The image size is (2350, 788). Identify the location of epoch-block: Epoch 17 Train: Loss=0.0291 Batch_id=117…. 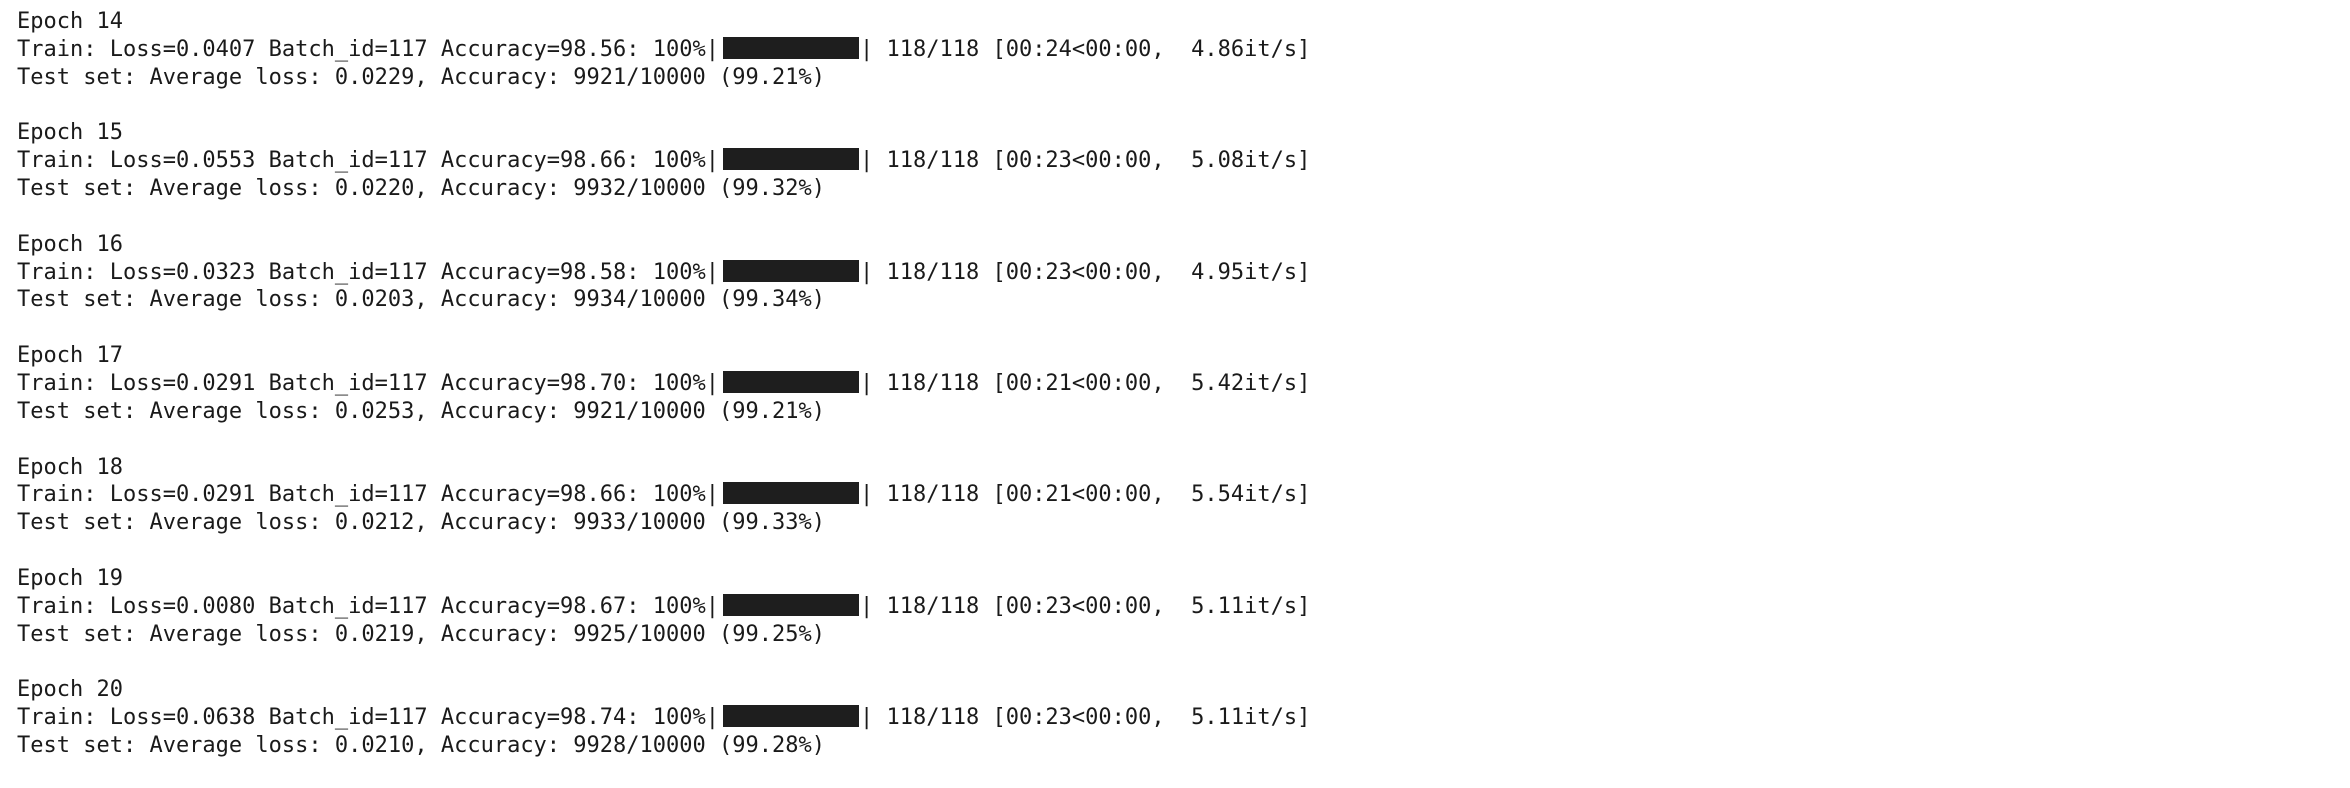
(1167, 383).